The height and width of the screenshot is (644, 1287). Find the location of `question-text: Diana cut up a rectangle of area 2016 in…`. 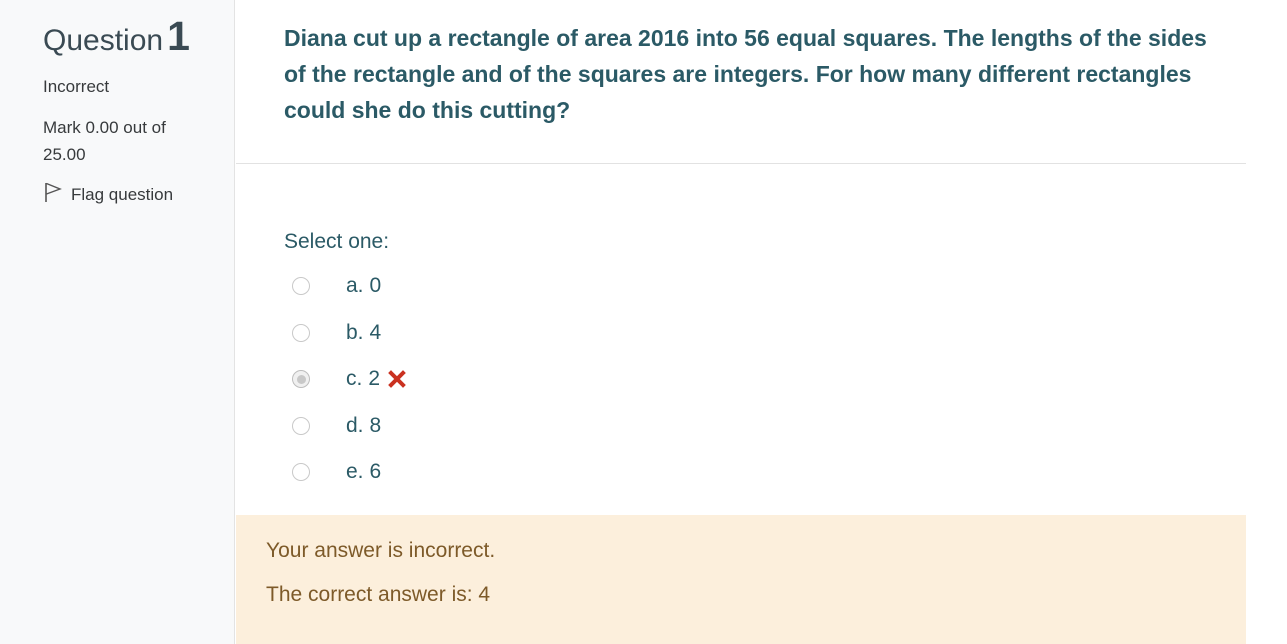

question-text: Diana cut up a rectangle of area 2016 in… is located at coordinates (745, 74).